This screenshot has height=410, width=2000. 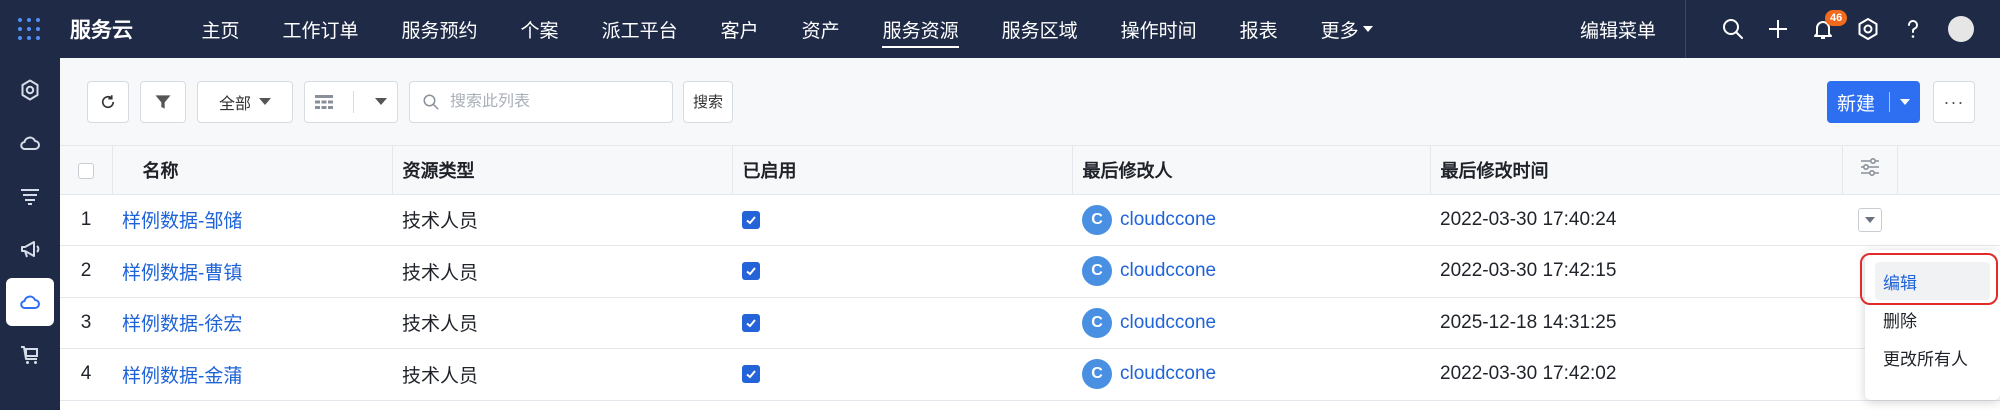 What do you see at coordinates (182, 273) in the screenshot?
I see `record-name-link: 样例数据-曹镇` at bounding box center [182, 273].